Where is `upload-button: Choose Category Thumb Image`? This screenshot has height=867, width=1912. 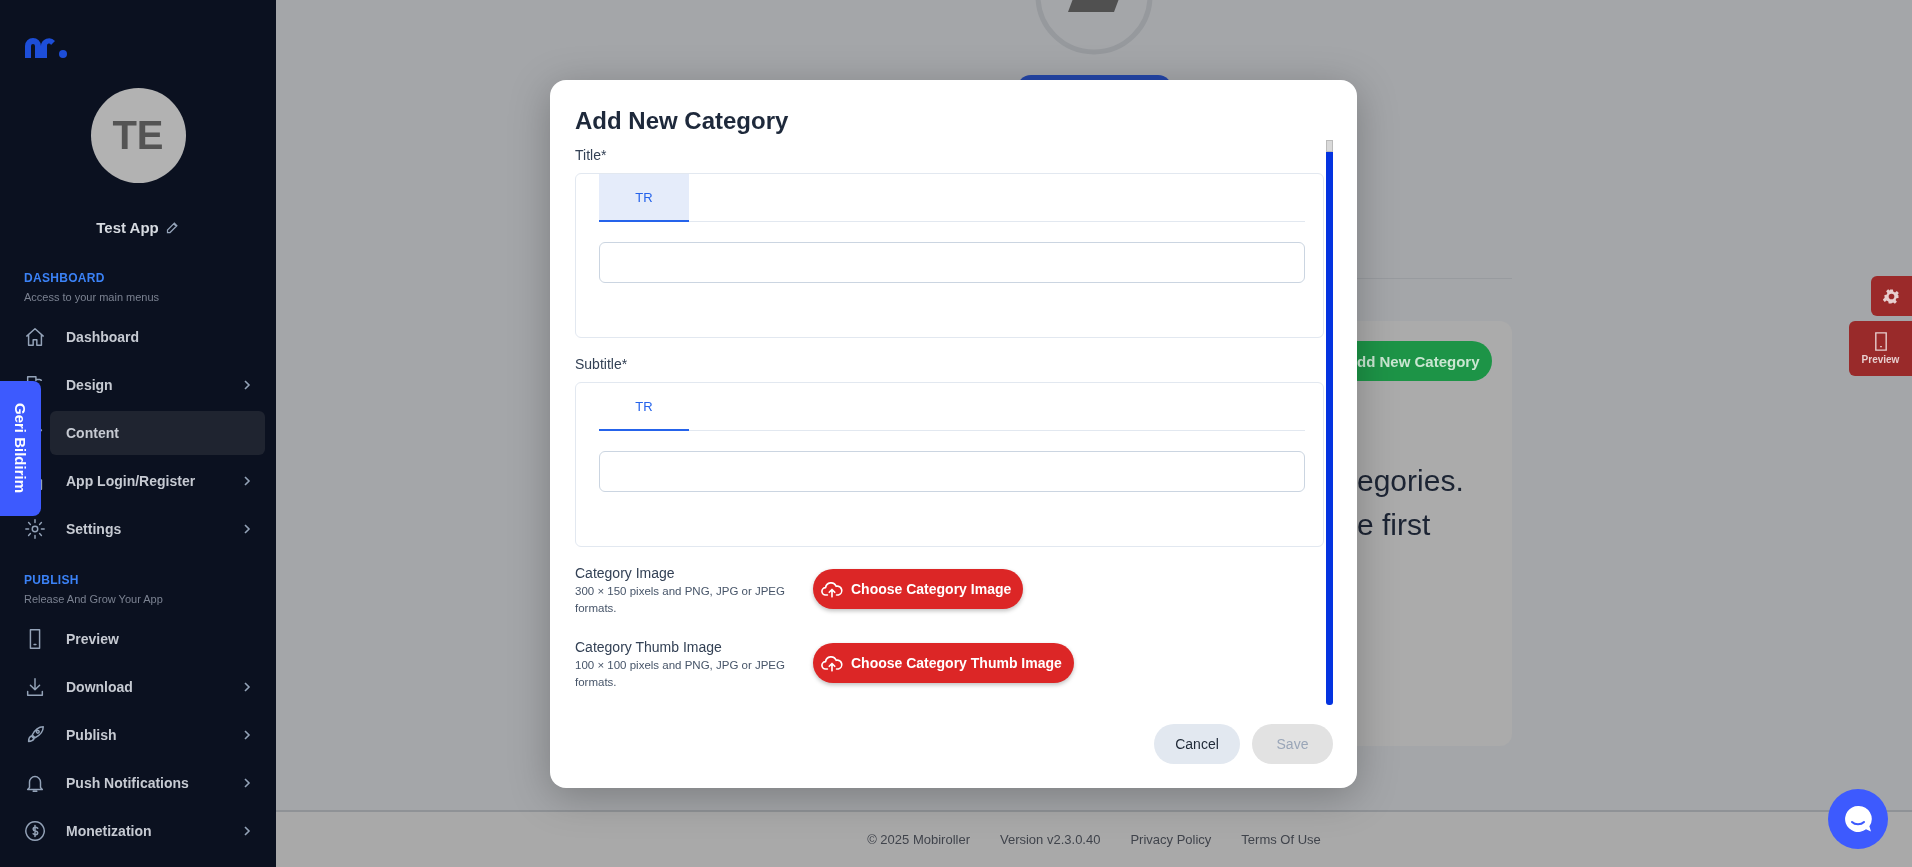
upload-button: Choose Category Thumb Image is located at coordinates (943, 663).